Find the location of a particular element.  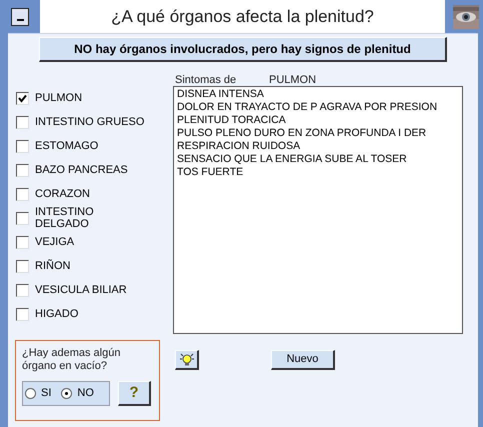

symptom-line: TOS FUERTE is located at coordinates (210, 172).